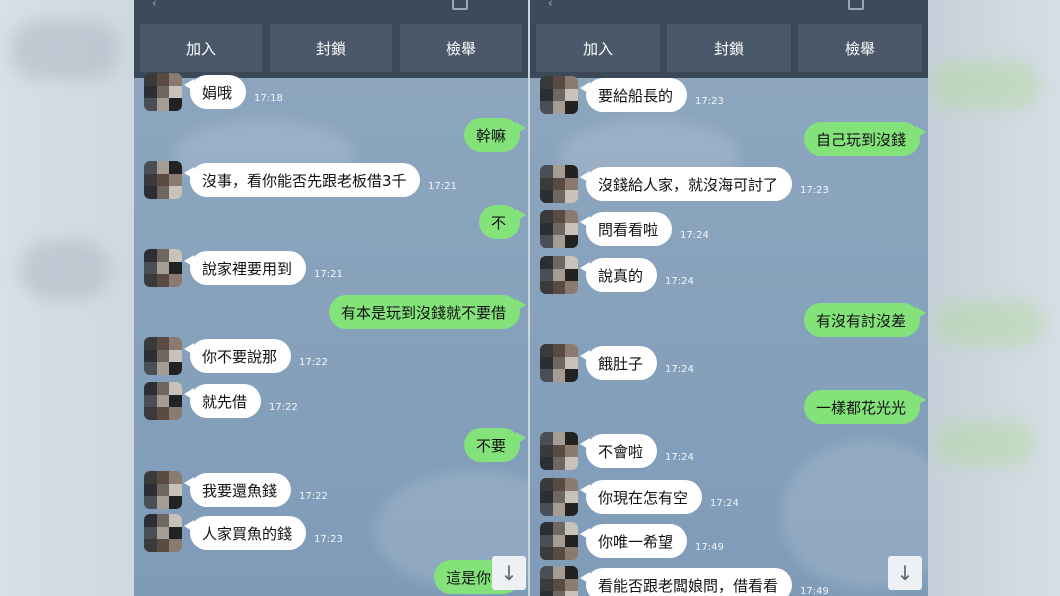 This screenshot has width=1060, height=596. I want to click on incoming-message-bubble: 不會啦, so click(618, 451).